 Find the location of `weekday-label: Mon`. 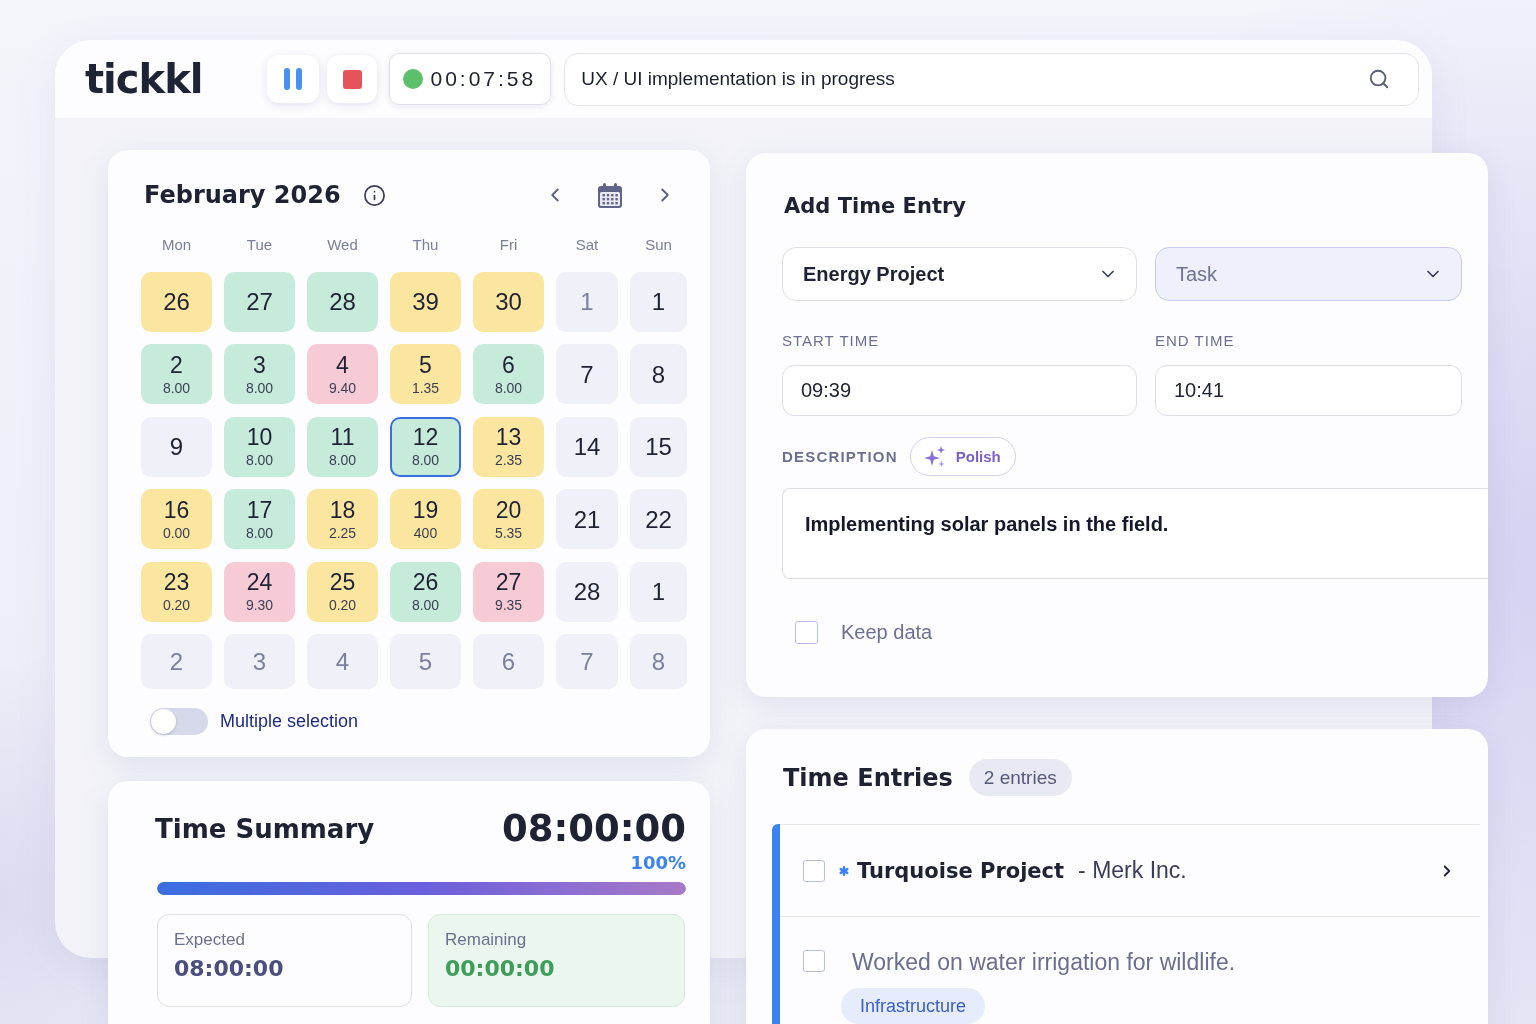

weekday-label: Mon is located at coordinates (176, 245).